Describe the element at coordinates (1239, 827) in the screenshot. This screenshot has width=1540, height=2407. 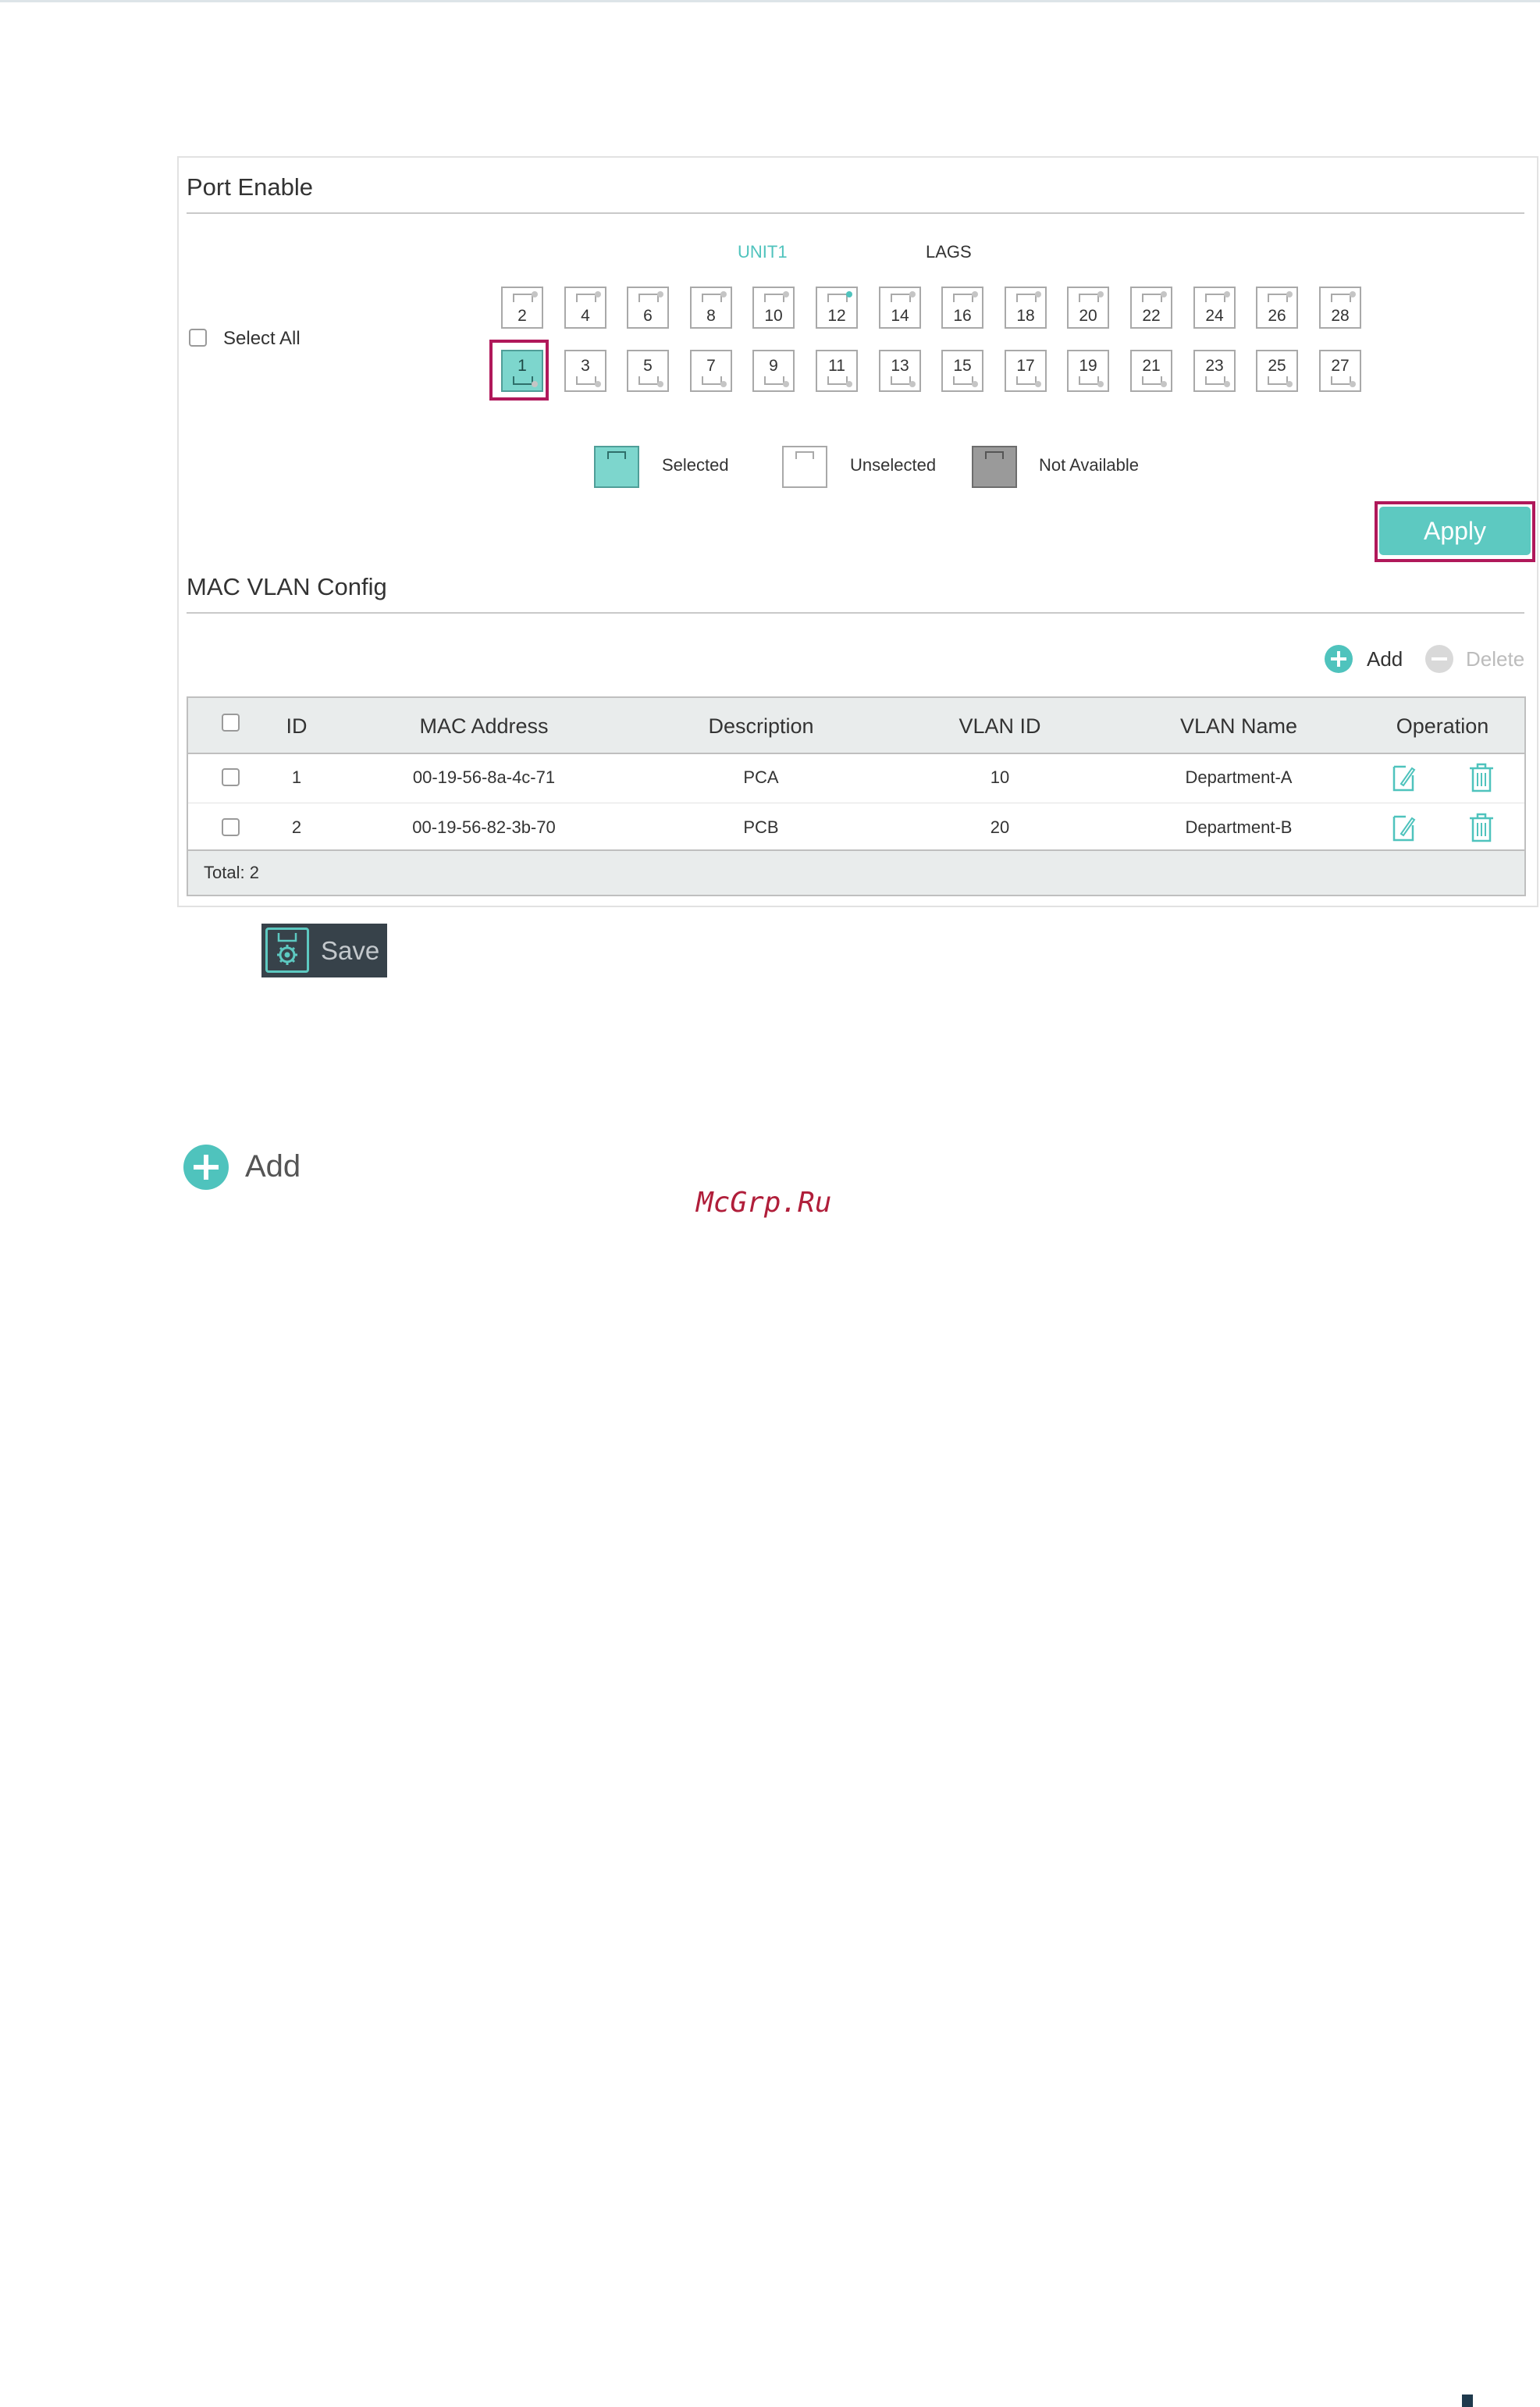
I see `cell-vlan-name: Department-B` at that location.